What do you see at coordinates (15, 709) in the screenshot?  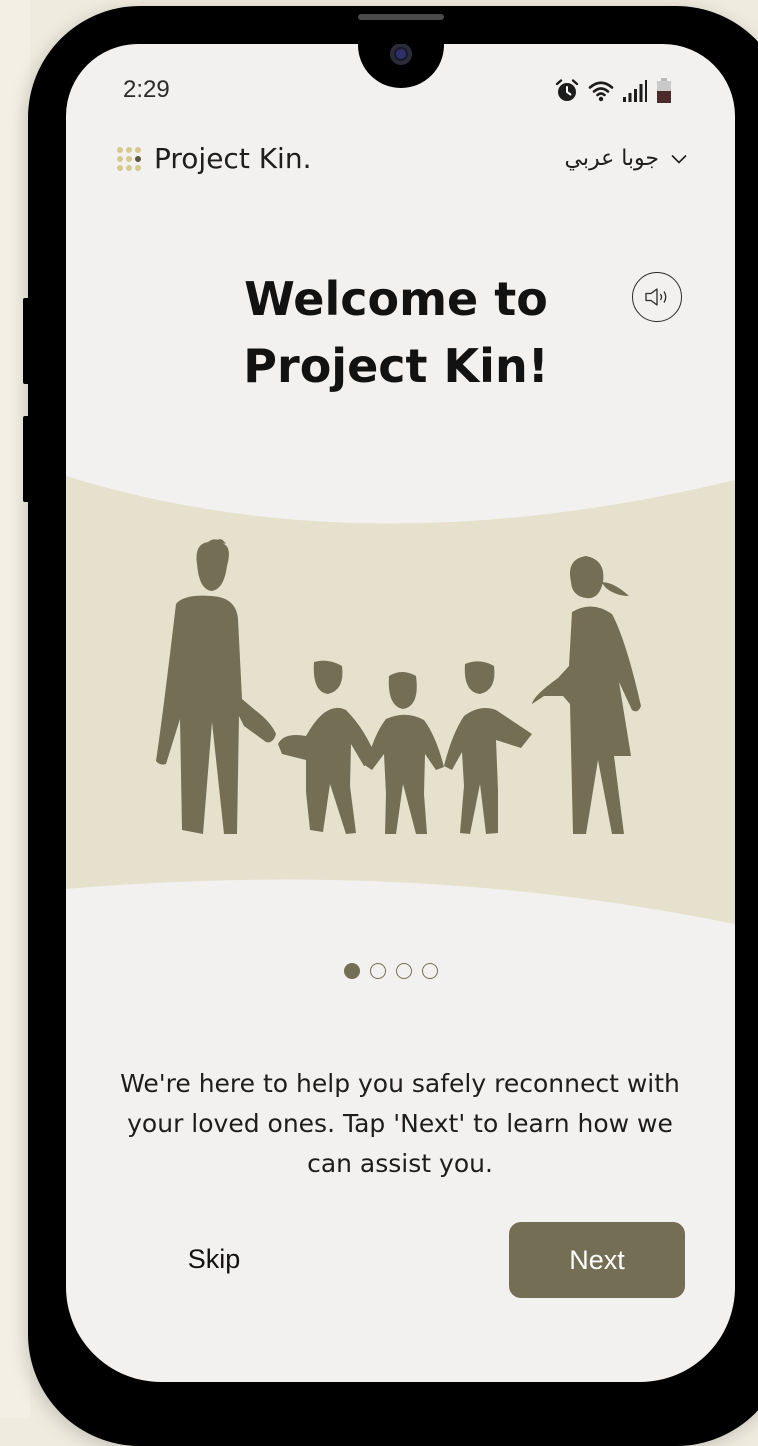 I see `background-edge` at bounding box center [15, 709].